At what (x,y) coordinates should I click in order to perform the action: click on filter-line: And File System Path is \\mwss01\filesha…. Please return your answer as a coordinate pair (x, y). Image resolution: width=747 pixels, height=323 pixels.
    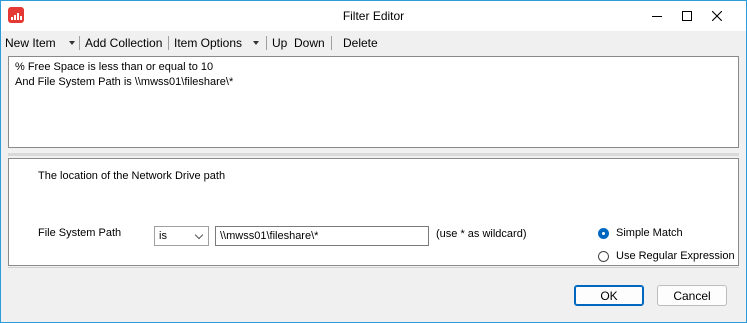
    Looking at the image, I should click on (373, 82).